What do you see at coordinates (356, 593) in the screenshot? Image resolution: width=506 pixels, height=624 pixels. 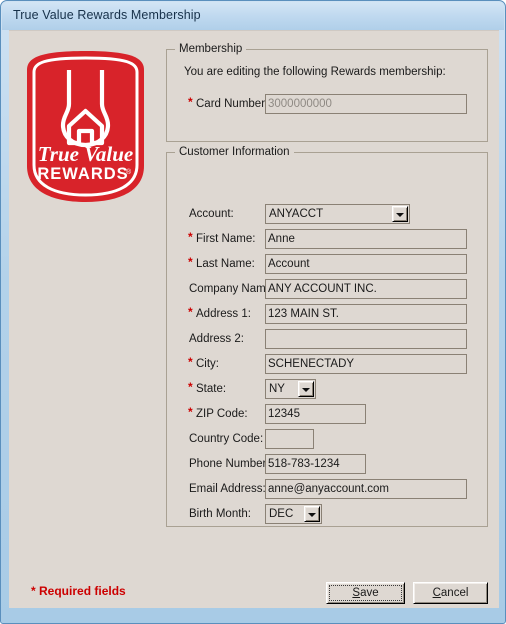 I see `save-button-accelerator: S` at bounding box center [356, 593].